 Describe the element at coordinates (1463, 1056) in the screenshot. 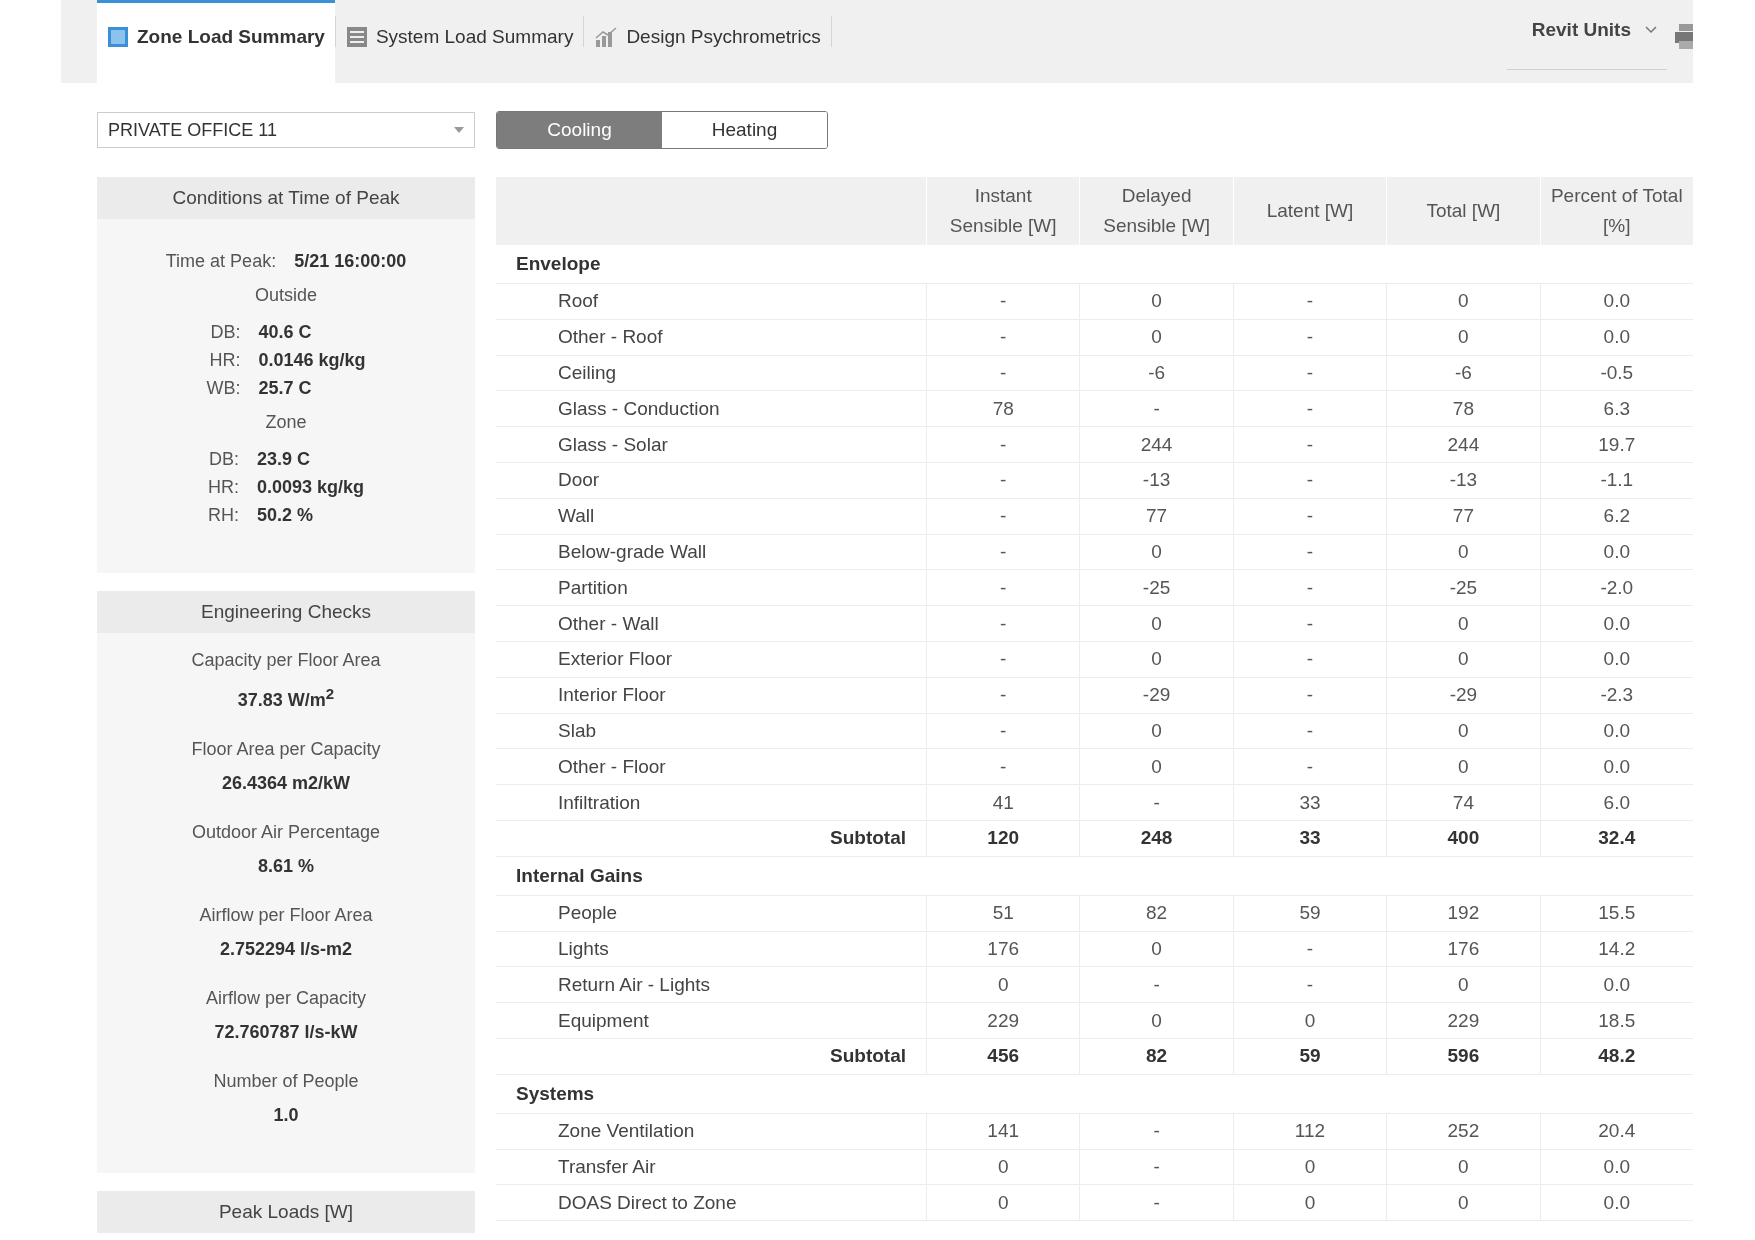

I see `subtotal-cell: 596` at that location.